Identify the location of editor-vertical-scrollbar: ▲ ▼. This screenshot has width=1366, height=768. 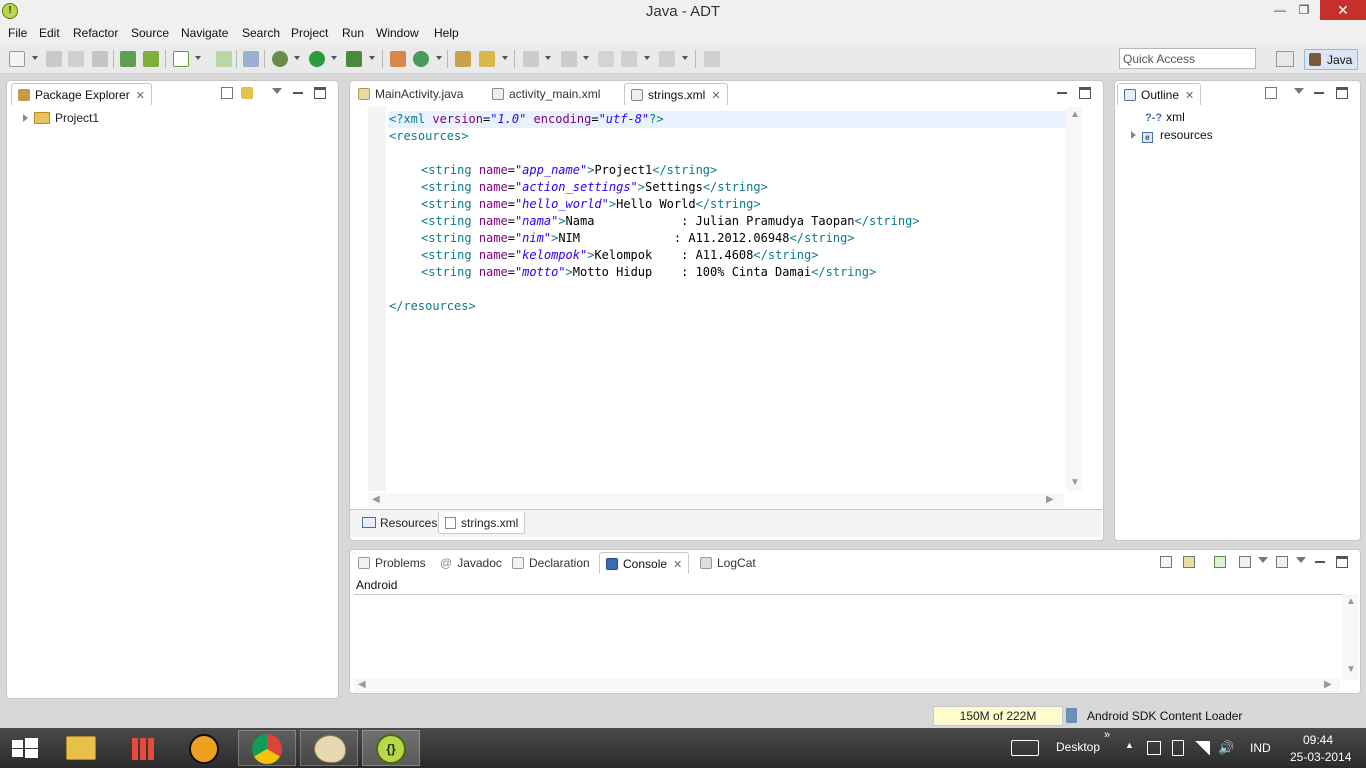
(1074, 299).